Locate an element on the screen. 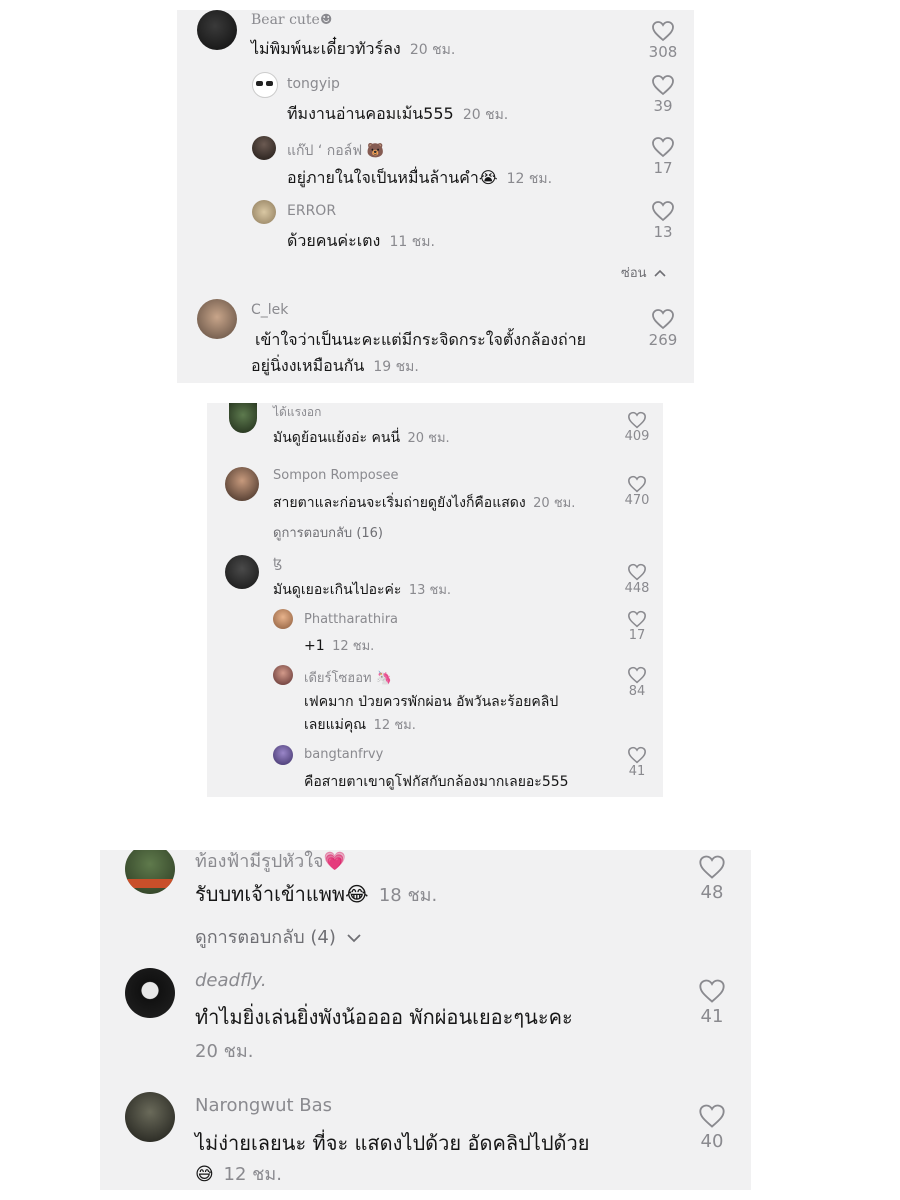  like-button: 470 is located at coordinates (637, 491).